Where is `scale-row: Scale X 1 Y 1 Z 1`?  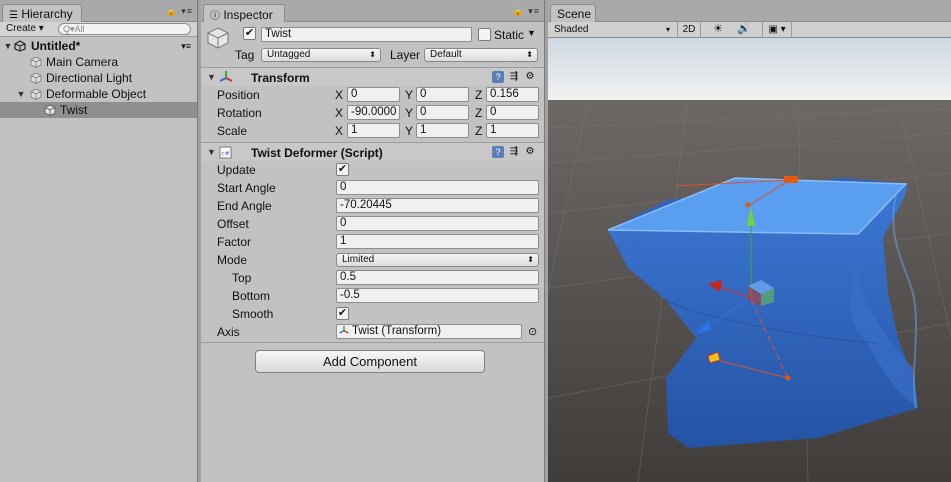 scale-row: Scale X 1 Y 1 Z 1 is located at coordinates (372, 131).